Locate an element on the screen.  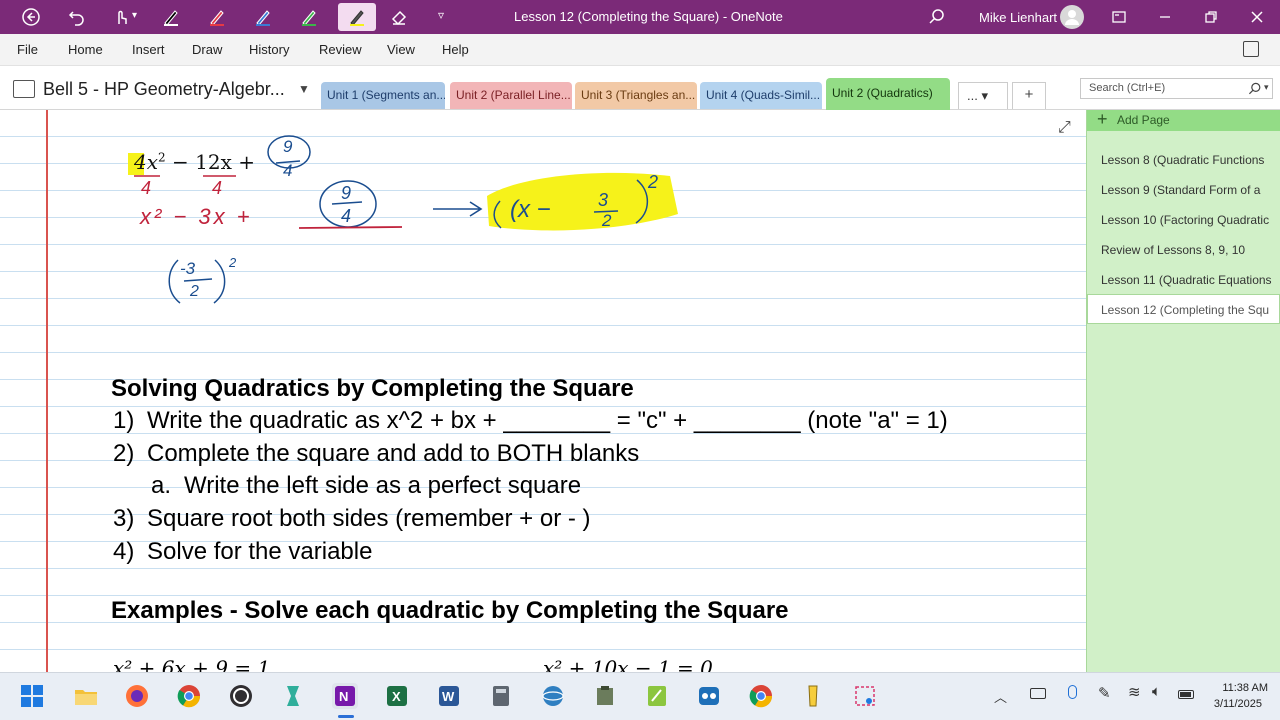
add-page-bar: + Add Page is located at coordinates (1183, 120).